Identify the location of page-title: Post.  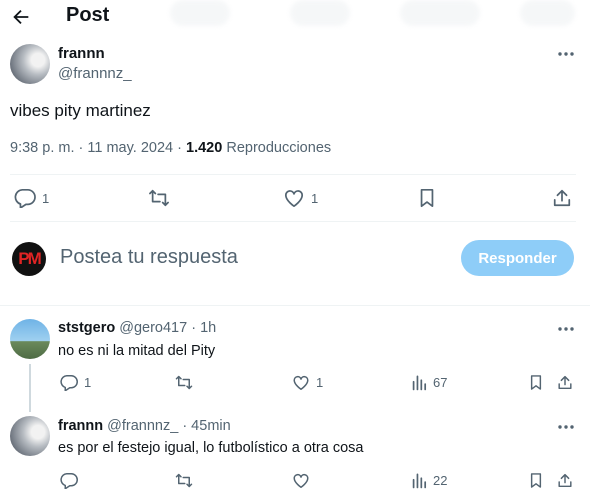
(88, 15).